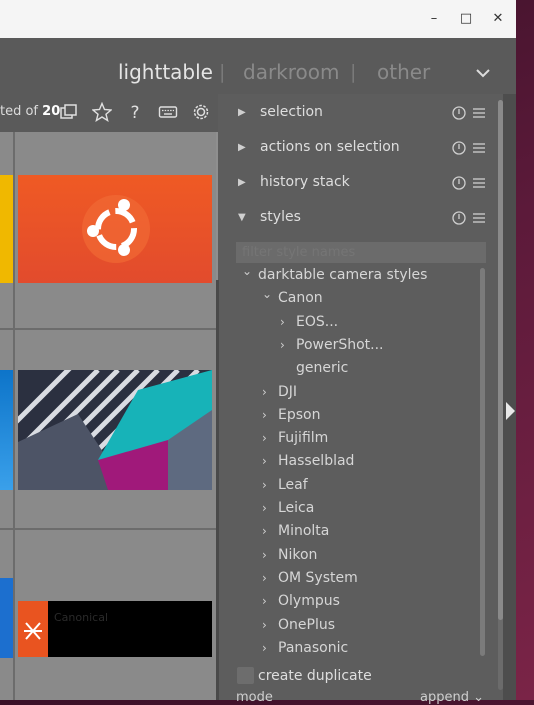  What do you see at coordinates (361, 252) in the screenshot?
I see `style-filter-input` at bounding box center [361, 252].